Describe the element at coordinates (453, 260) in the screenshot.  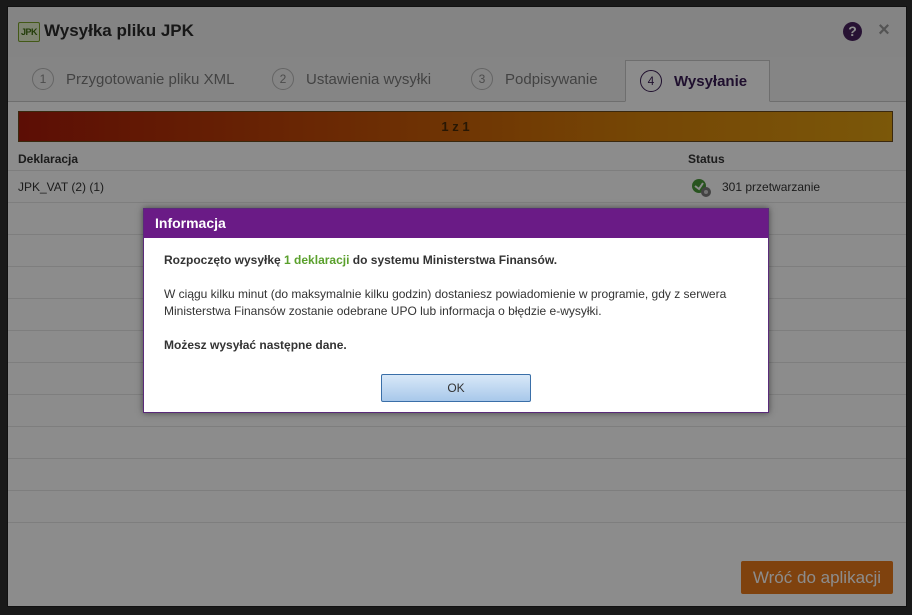
I see `line1-suffix: do systemu Ministerstwa Finansów.` at that location.